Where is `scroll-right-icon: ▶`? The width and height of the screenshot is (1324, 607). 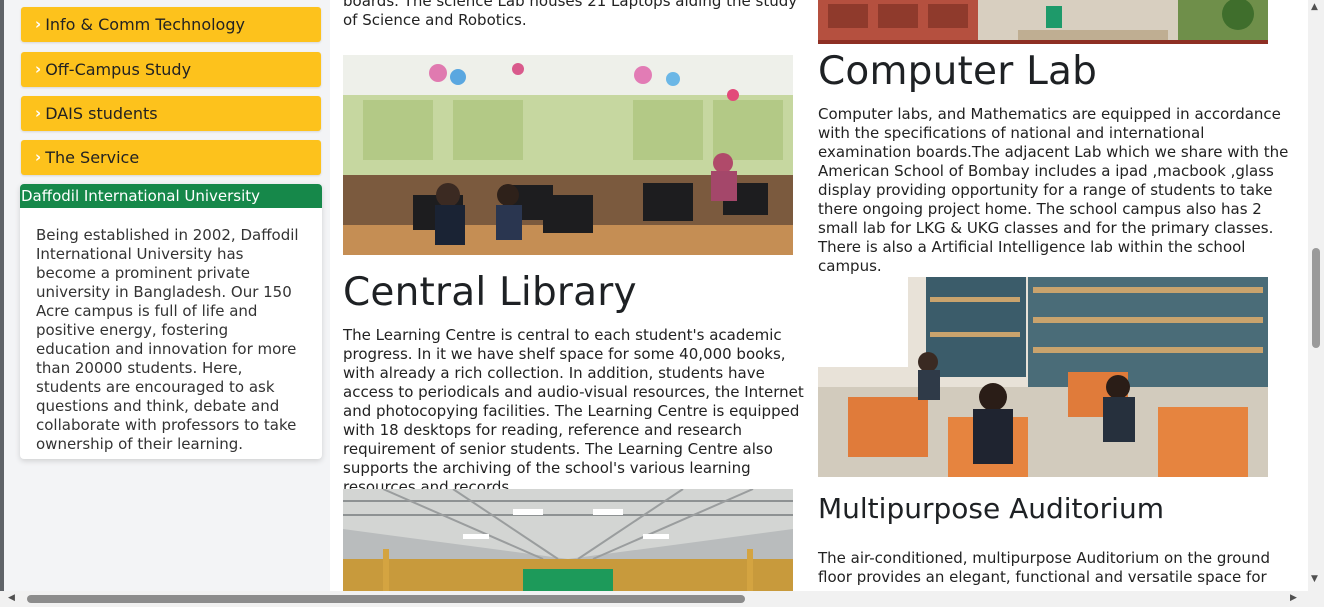
scroll-right-icon: ▶ is located at coordinates (1293, 598).